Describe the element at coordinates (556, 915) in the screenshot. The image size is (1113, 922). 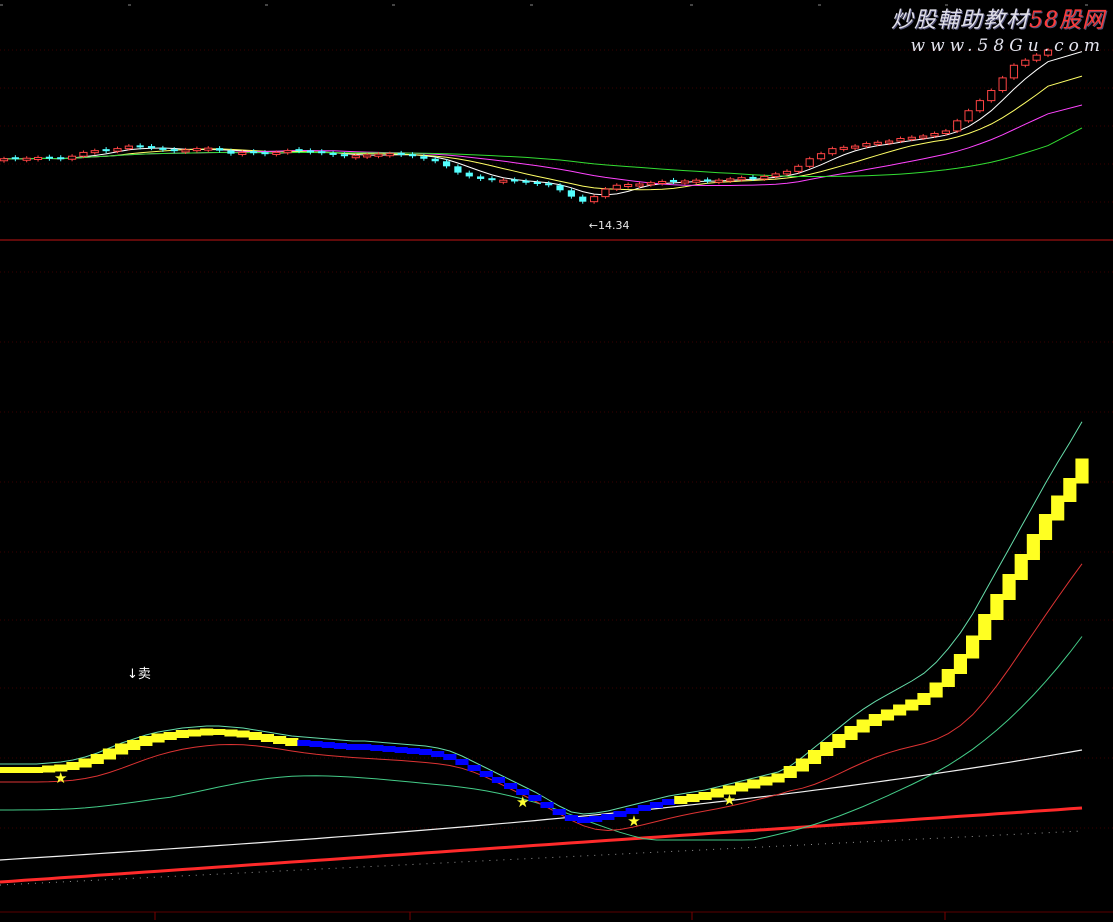
I see `time-axis` at that location.